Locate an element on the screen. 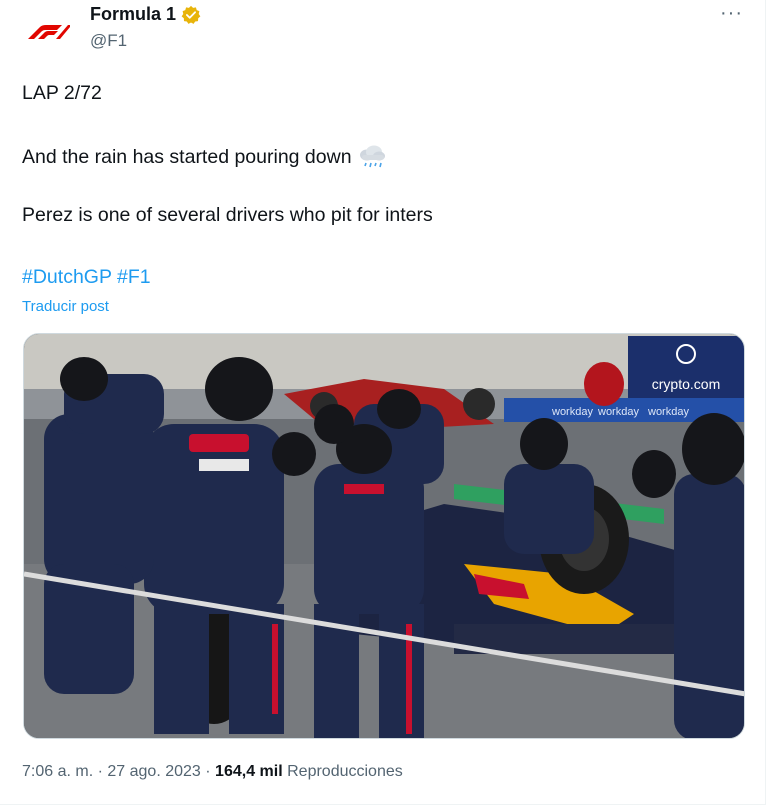 The image size is (768, 807). hashtag-f1: #F1 is located at coordinates (134, 277).